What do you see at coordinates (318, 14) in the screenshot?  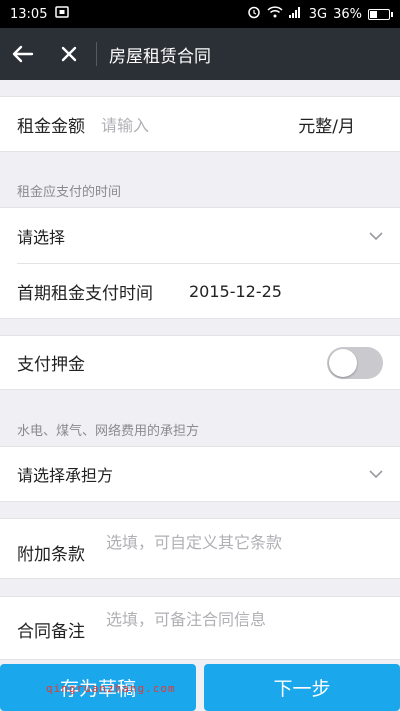 I see `network-type: 3G` at bounding box center [318, 14].